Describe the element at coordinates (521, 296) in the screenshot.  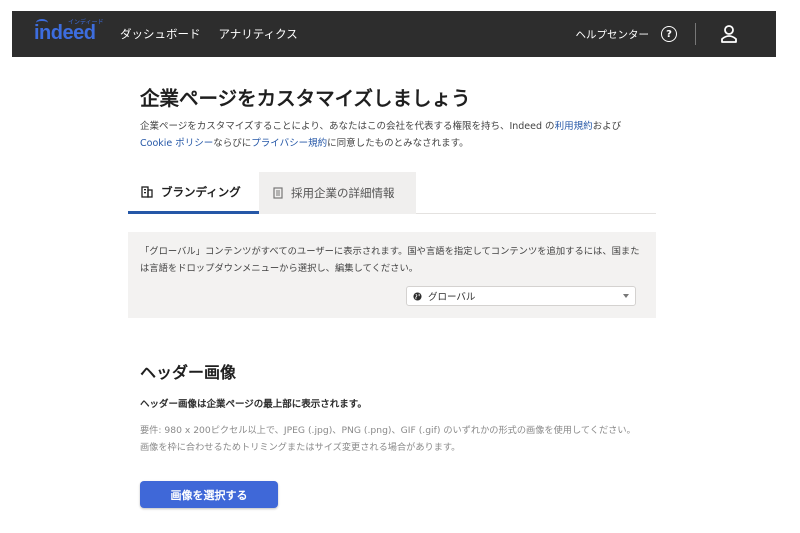
I see `region-language-select: グローバル` at that location.